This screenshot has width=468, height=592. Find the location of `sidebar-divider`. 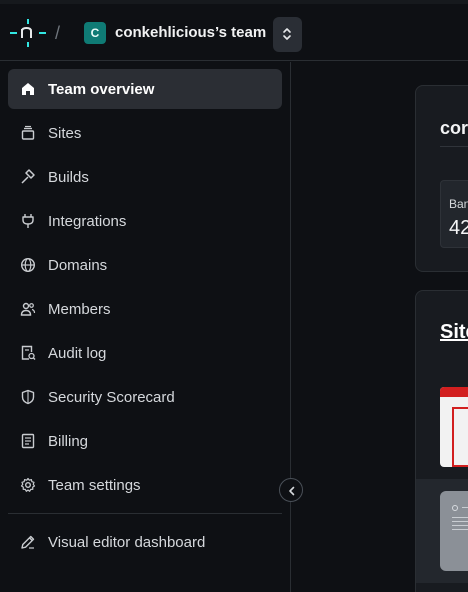

sidebar-divider is located at coordinates (145, 513).